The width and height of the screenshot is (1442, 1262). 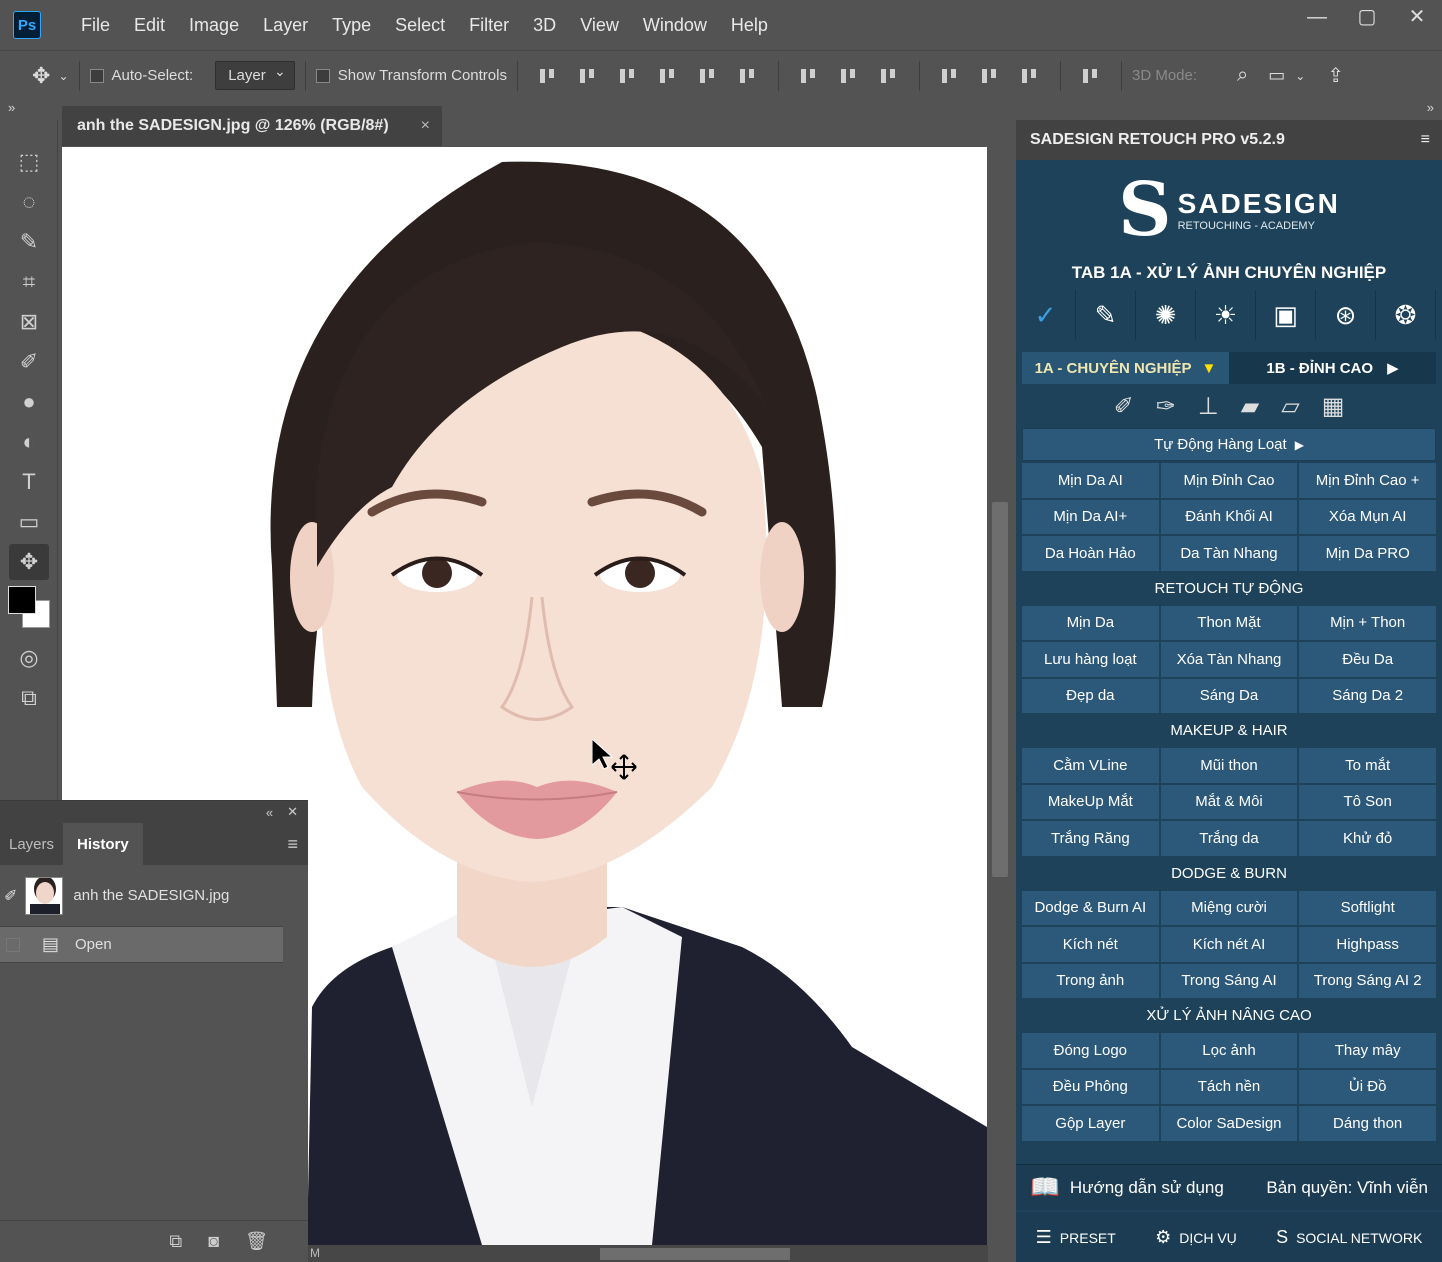 I want to click on close-window-button: ✕, so click(x=1417, y=18).